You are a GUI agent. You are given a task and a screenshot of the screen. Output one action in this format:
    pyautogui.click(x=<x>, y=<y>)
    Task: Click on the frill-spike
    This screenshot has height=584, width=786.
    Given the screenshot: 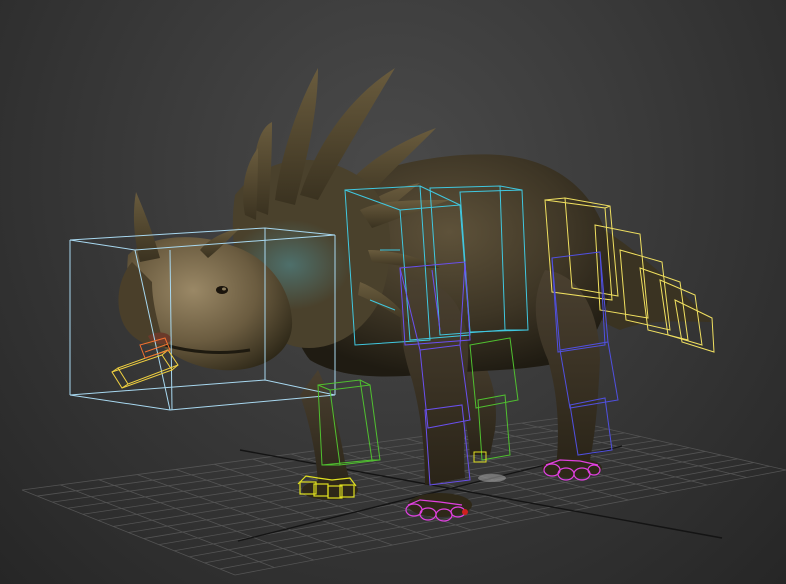 What is the action you would take?
    pyautogui.click(x=250, y=184)
    